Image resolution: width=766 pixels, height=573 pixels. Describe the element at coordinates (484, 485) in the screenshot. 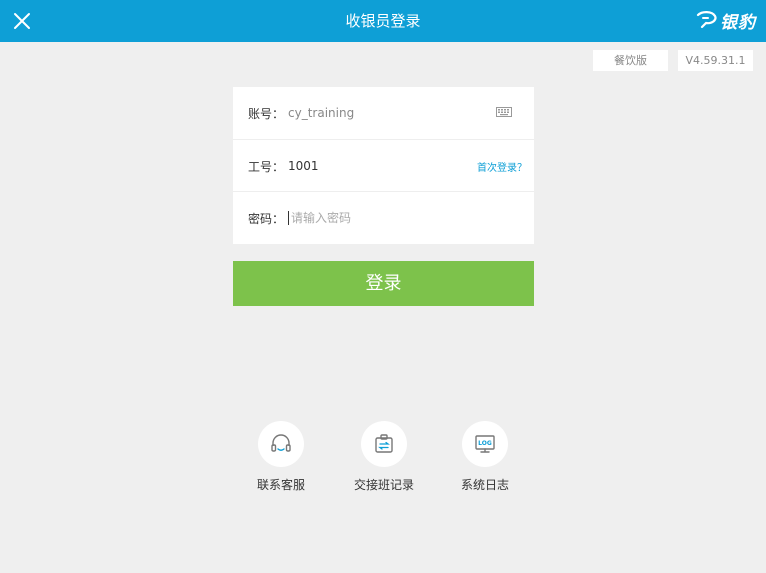

I see `system-log-label: 系统日志` at that location.